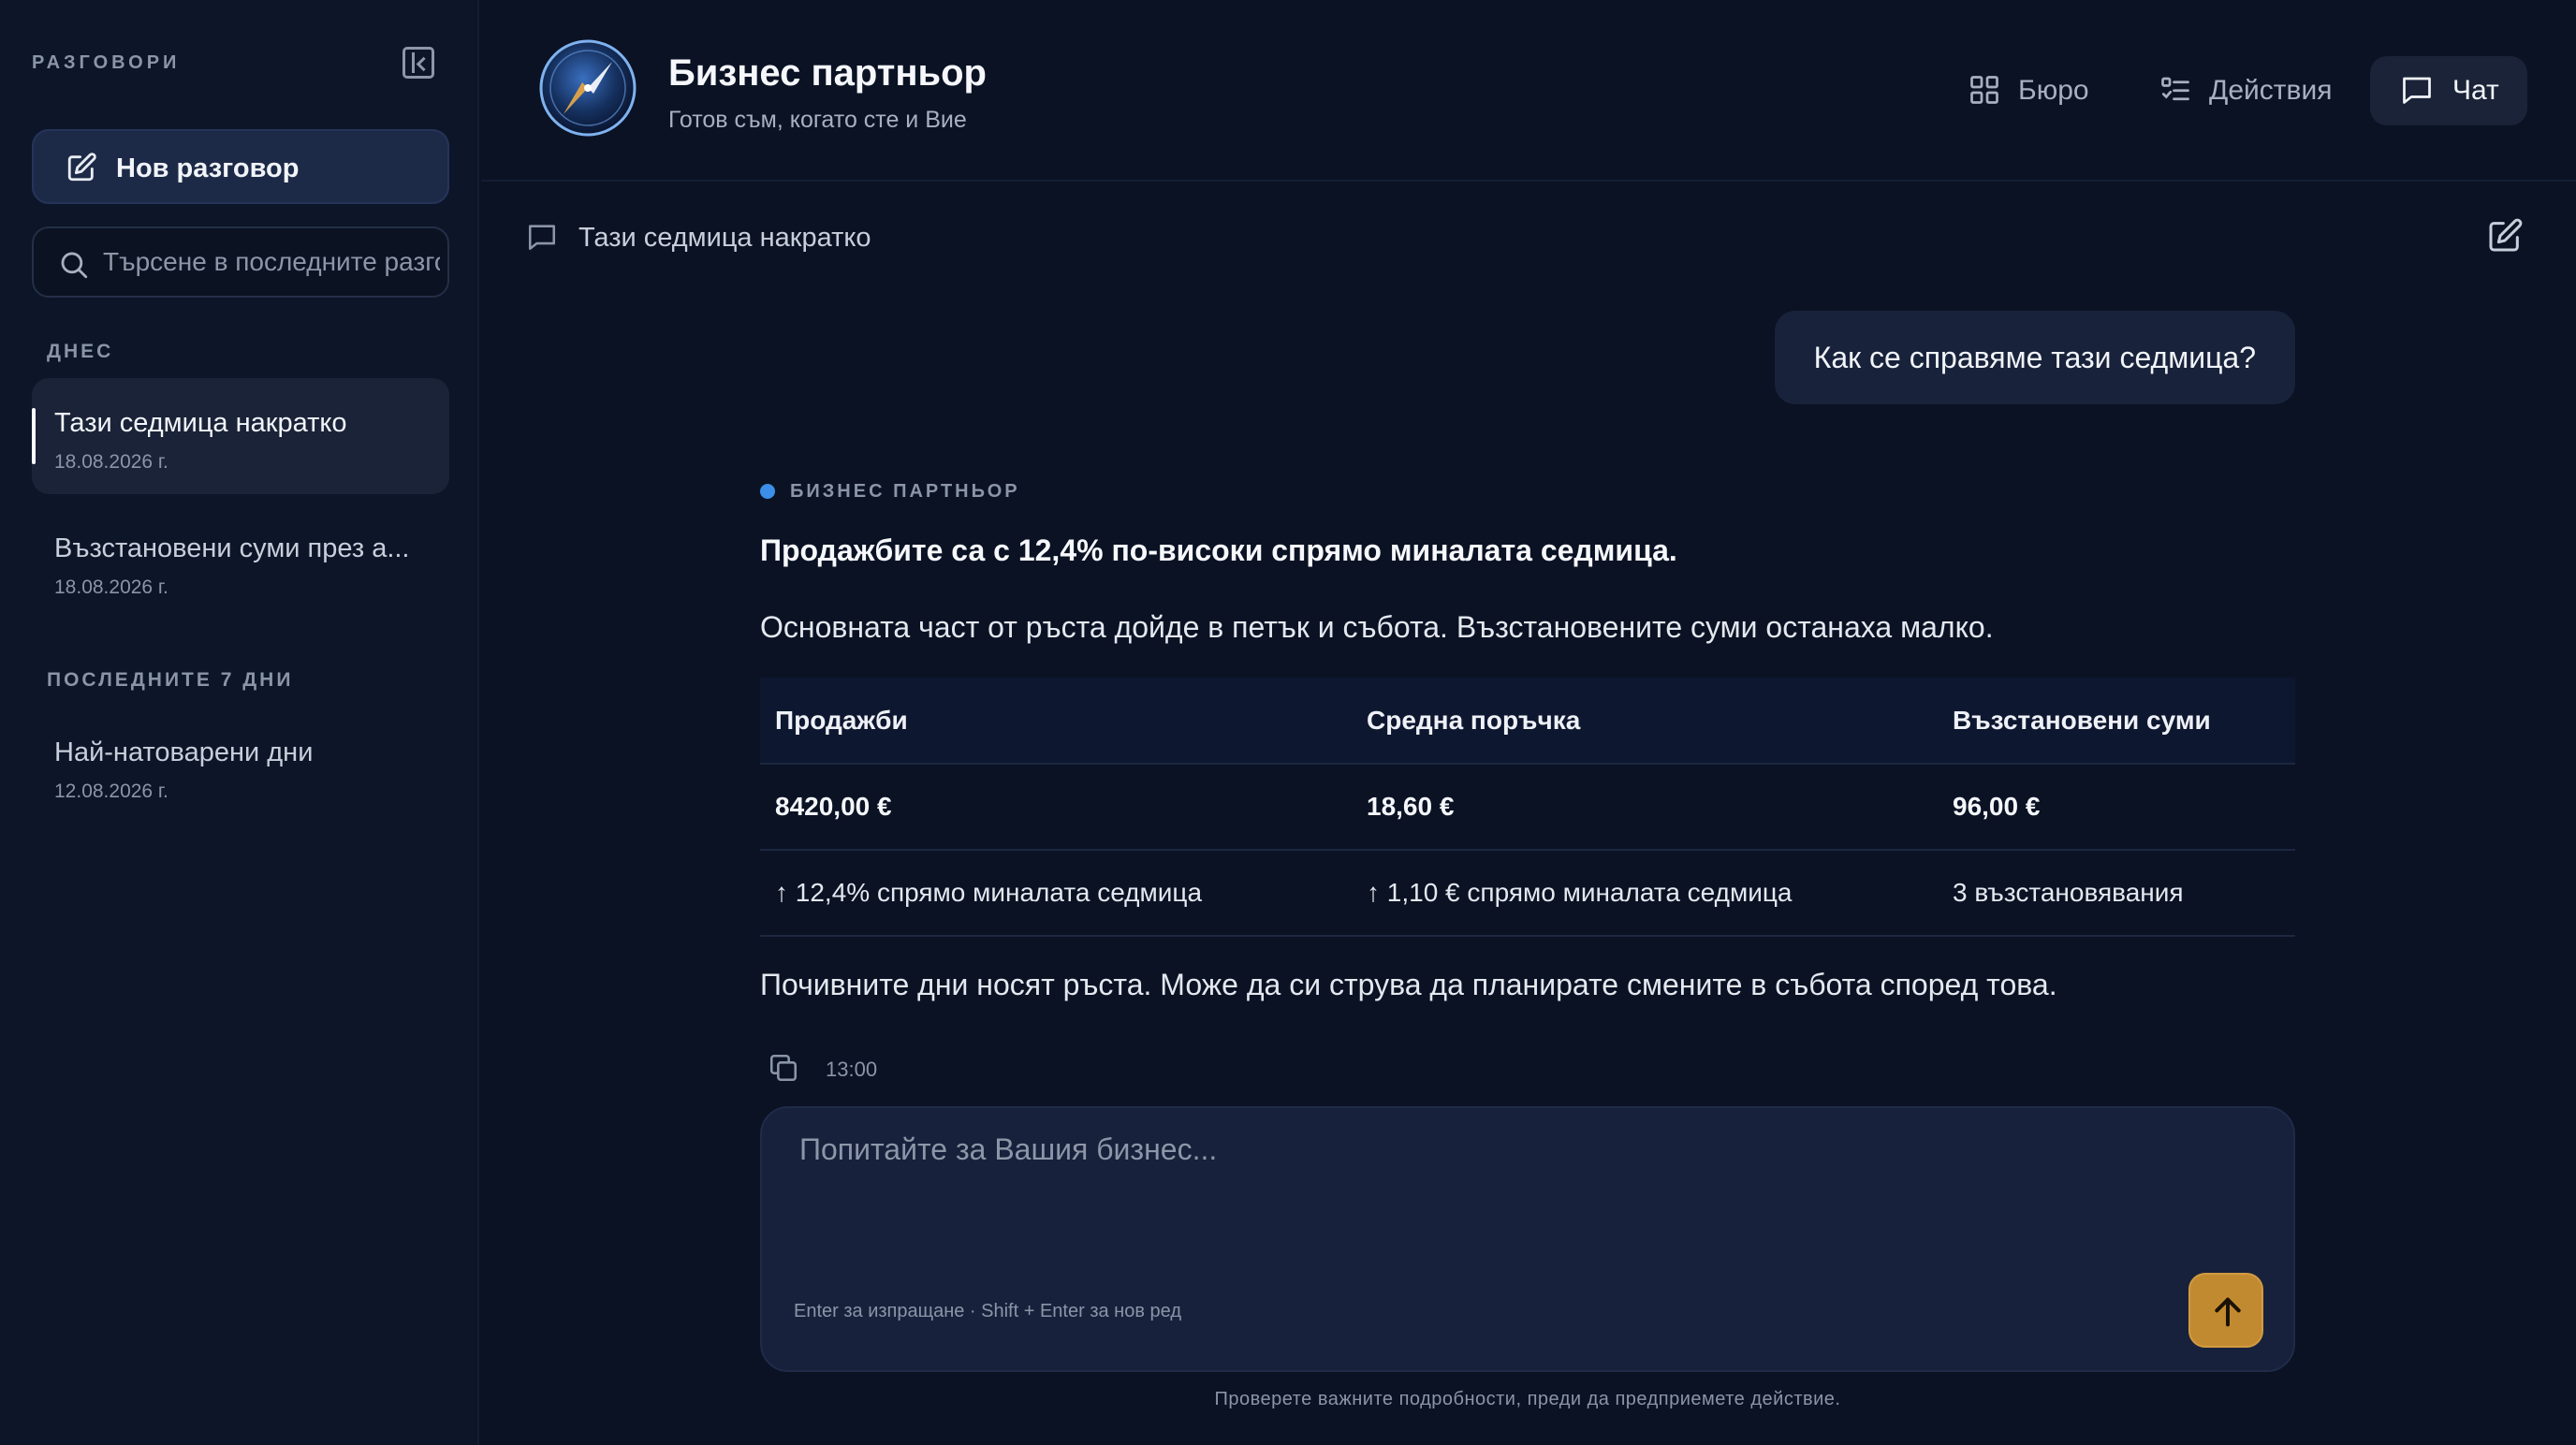  Describe the element at coordinates (852, 1069) in the screenshot. I see `message-time: 13:00` at that location.